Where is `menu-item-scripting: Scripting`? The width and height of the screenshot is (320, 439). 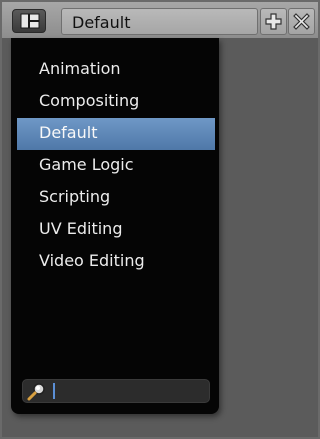 menu-item-scripting: Scripting is located at coordinates (116, 198).